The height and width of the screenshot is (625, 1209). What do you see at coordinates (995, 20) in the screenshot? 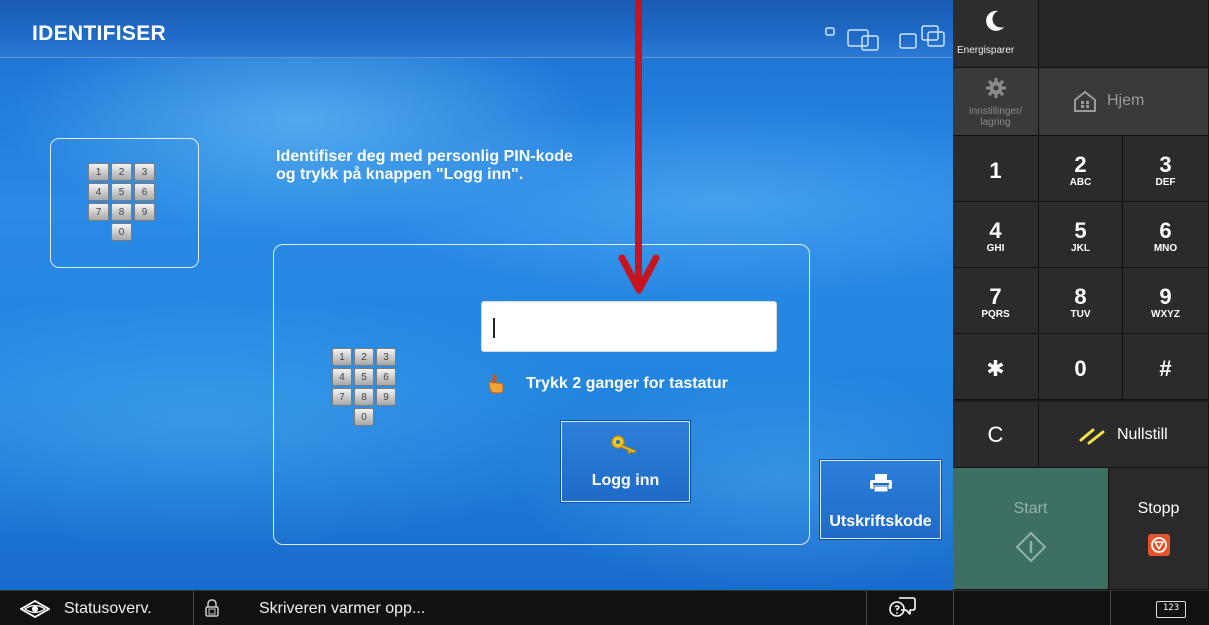
I see `moon-icon` at bounding box center [995, 20].